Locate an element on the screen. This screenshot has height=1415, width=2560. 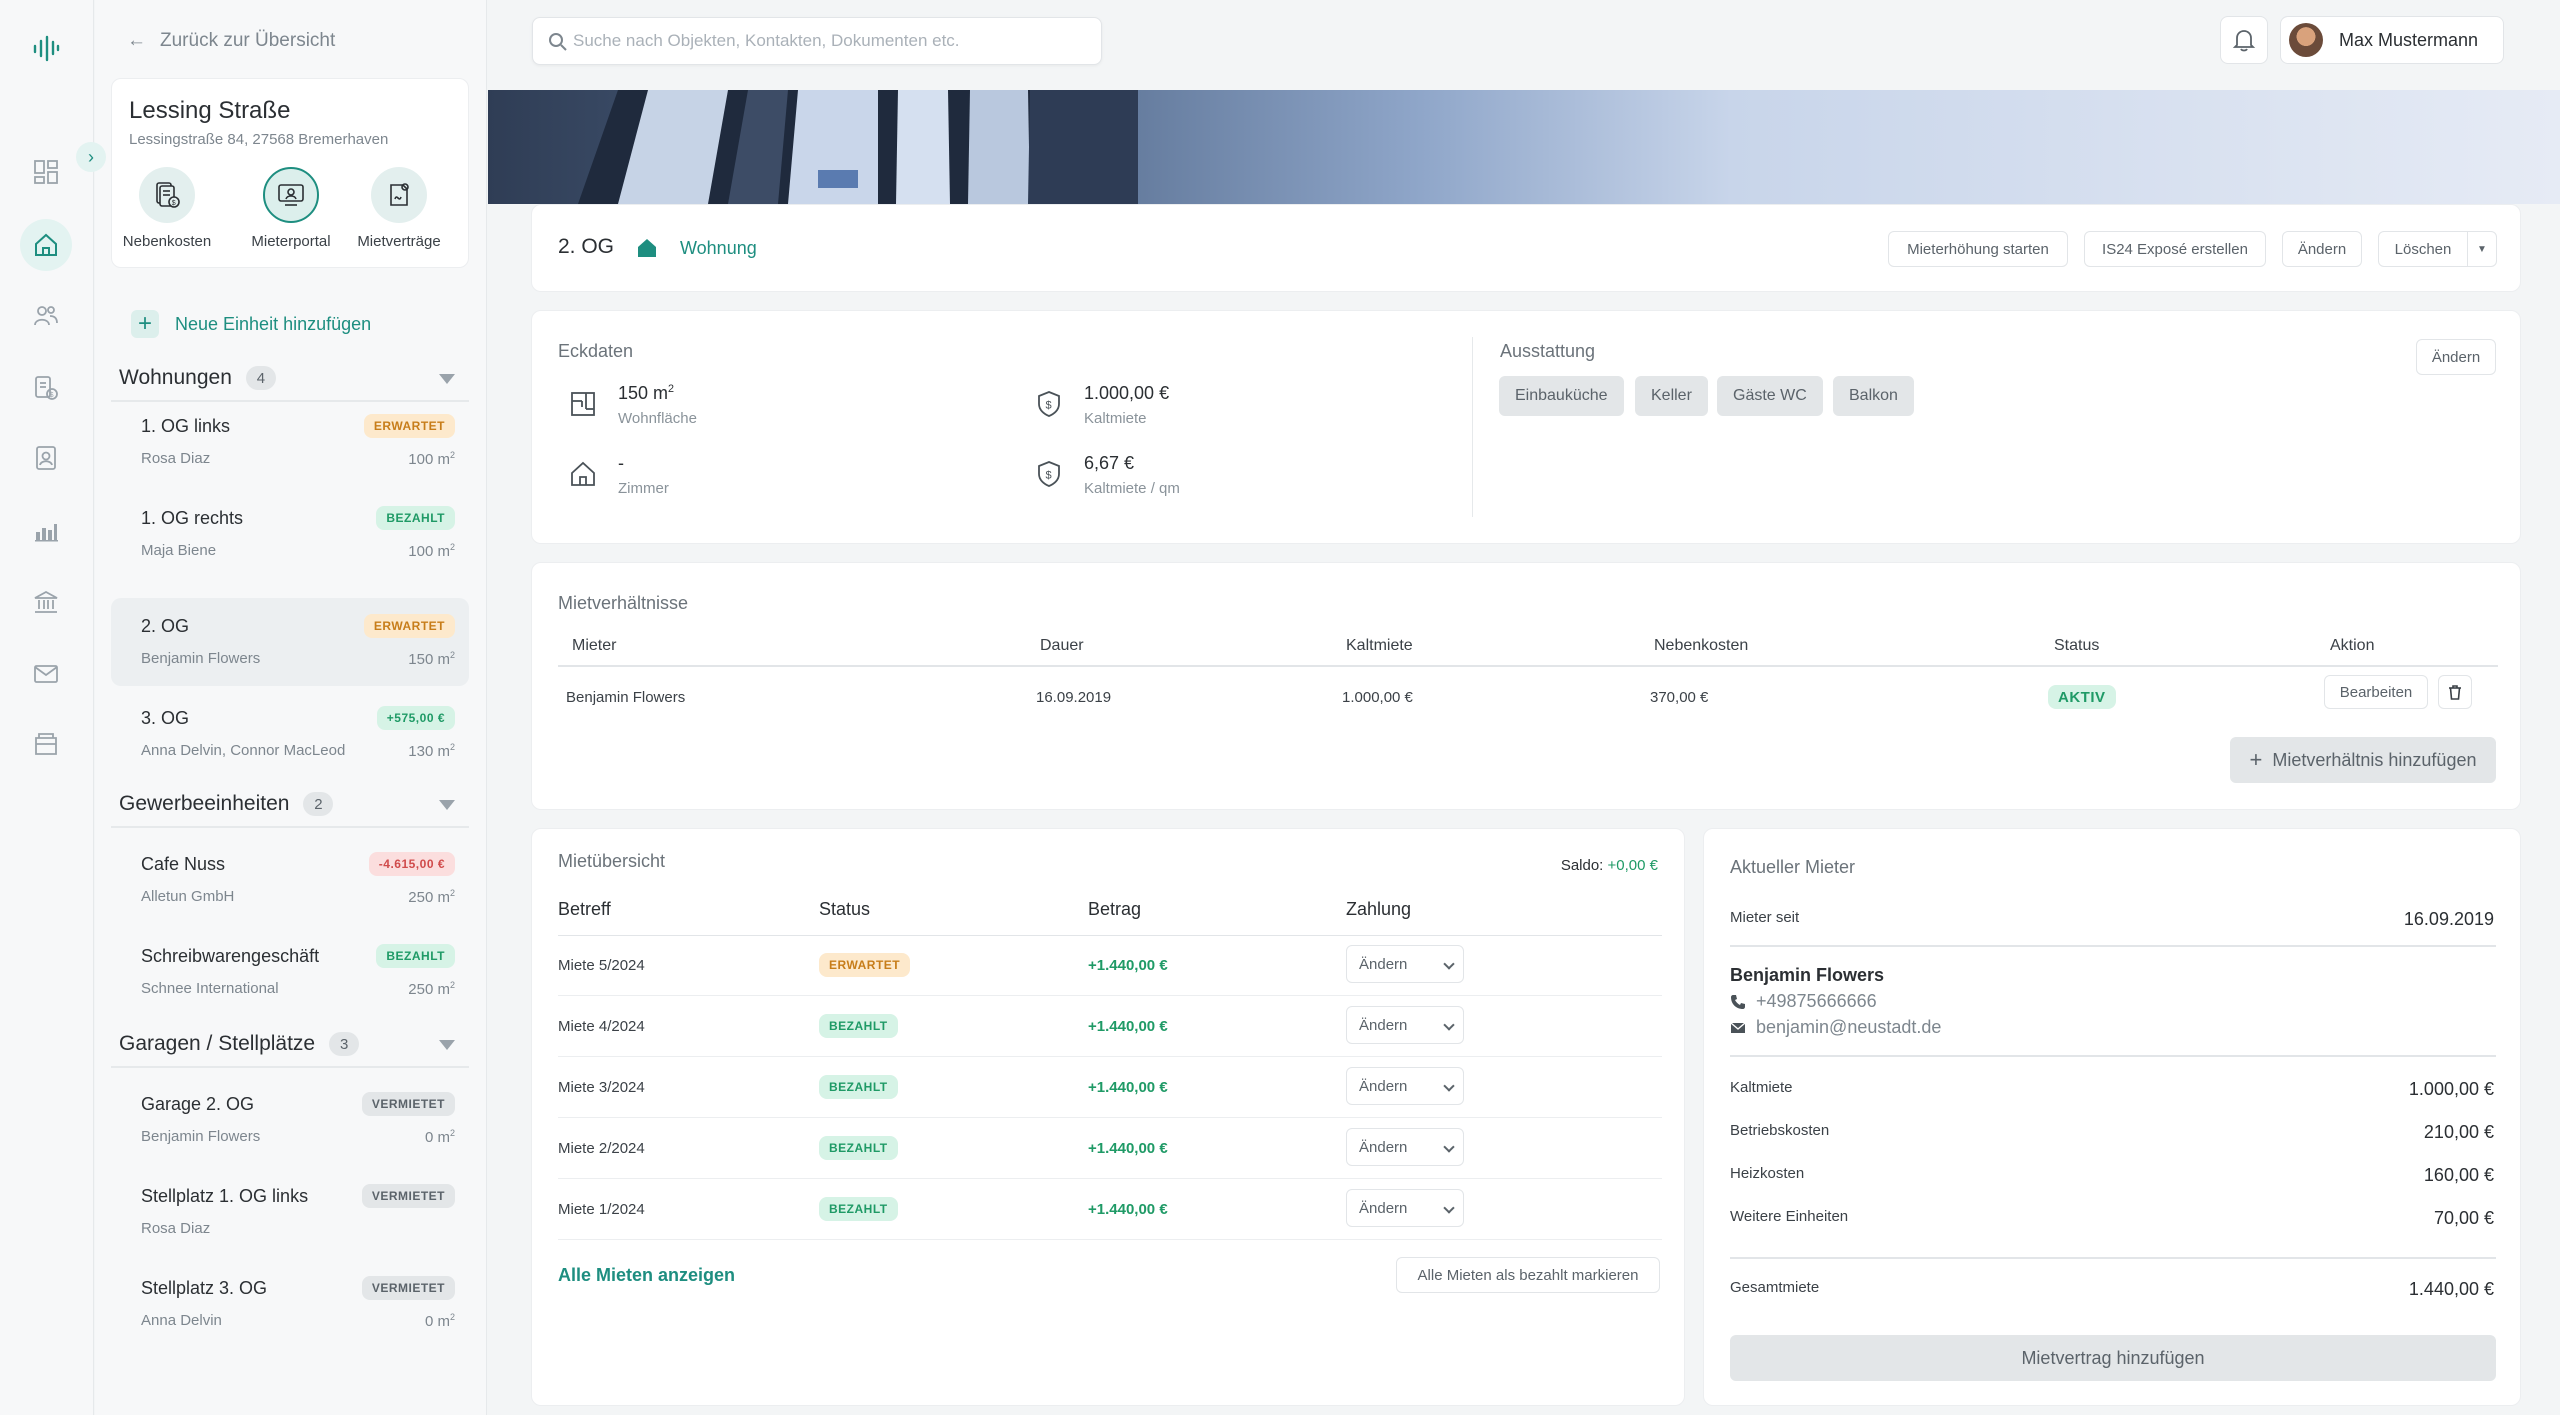
column-header: Aktion is located at coordinates (2352, 645).